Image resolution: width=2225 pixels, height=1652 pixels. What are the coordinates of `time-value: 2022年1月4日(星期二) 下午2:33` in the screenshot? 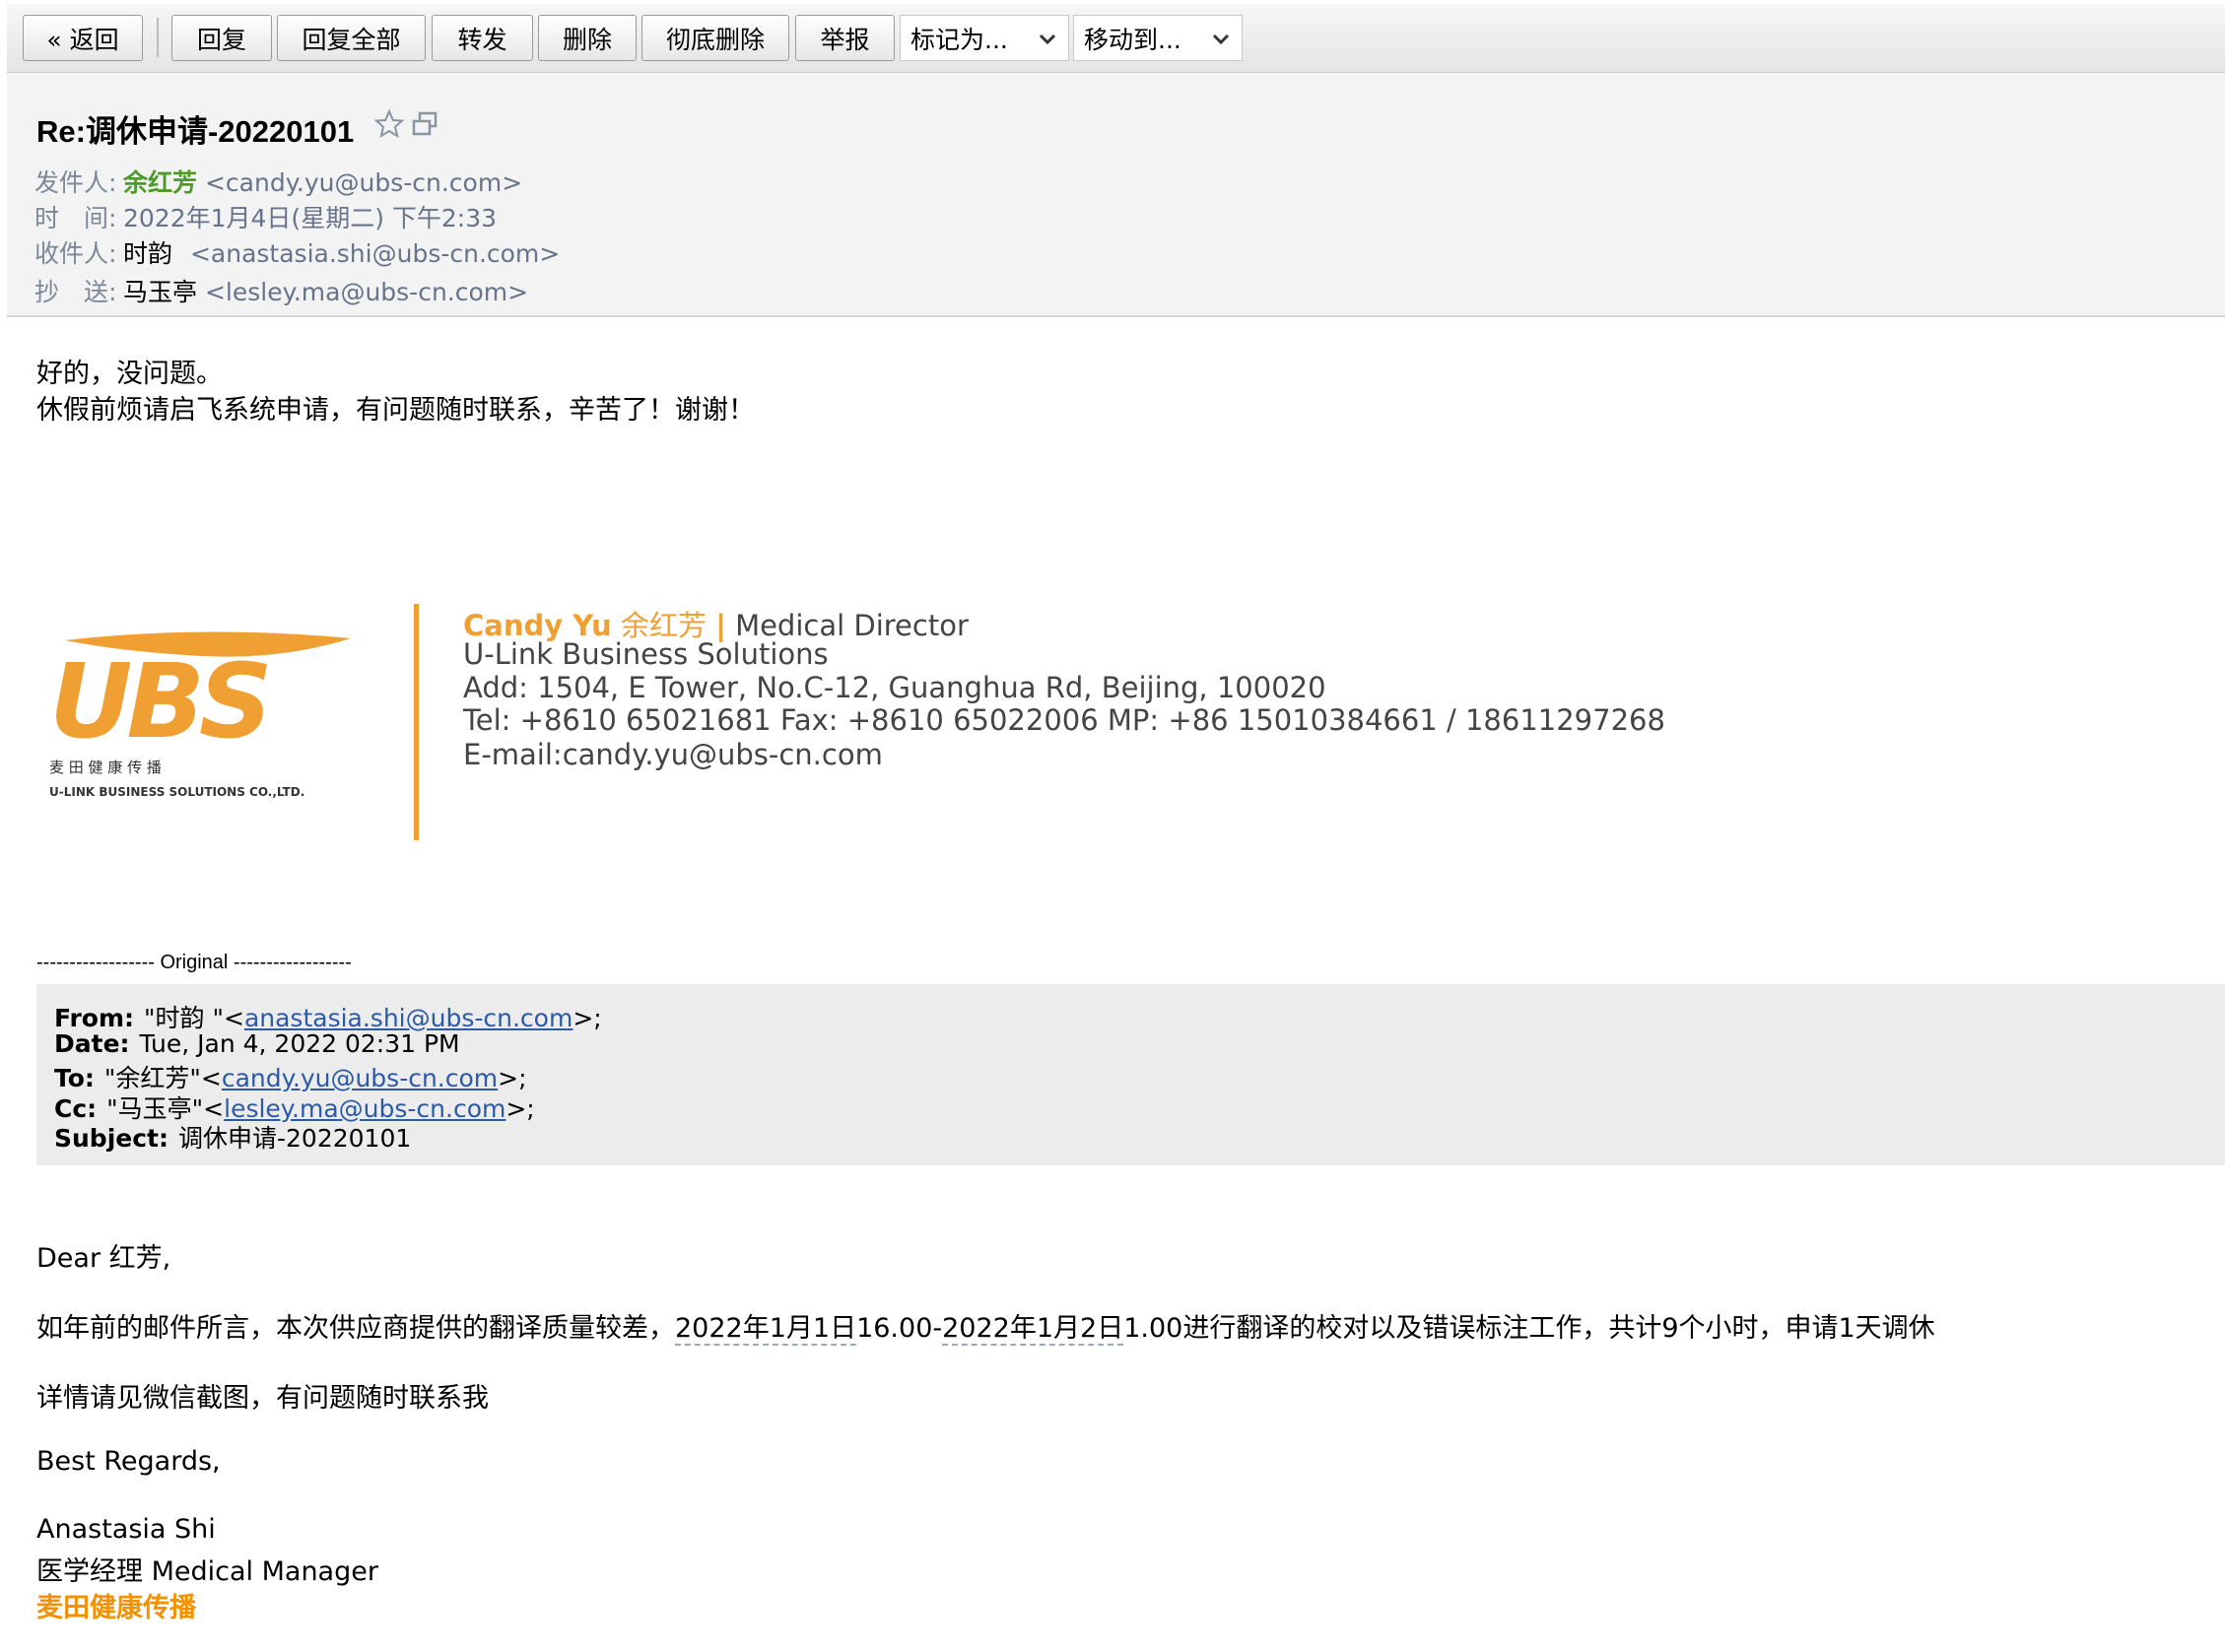 It's located at (310, 218).